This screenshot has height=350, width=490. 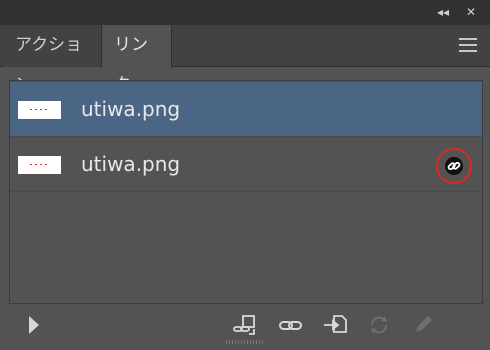 I want to click on tab-links: リンク, so click(x=136, y=60).